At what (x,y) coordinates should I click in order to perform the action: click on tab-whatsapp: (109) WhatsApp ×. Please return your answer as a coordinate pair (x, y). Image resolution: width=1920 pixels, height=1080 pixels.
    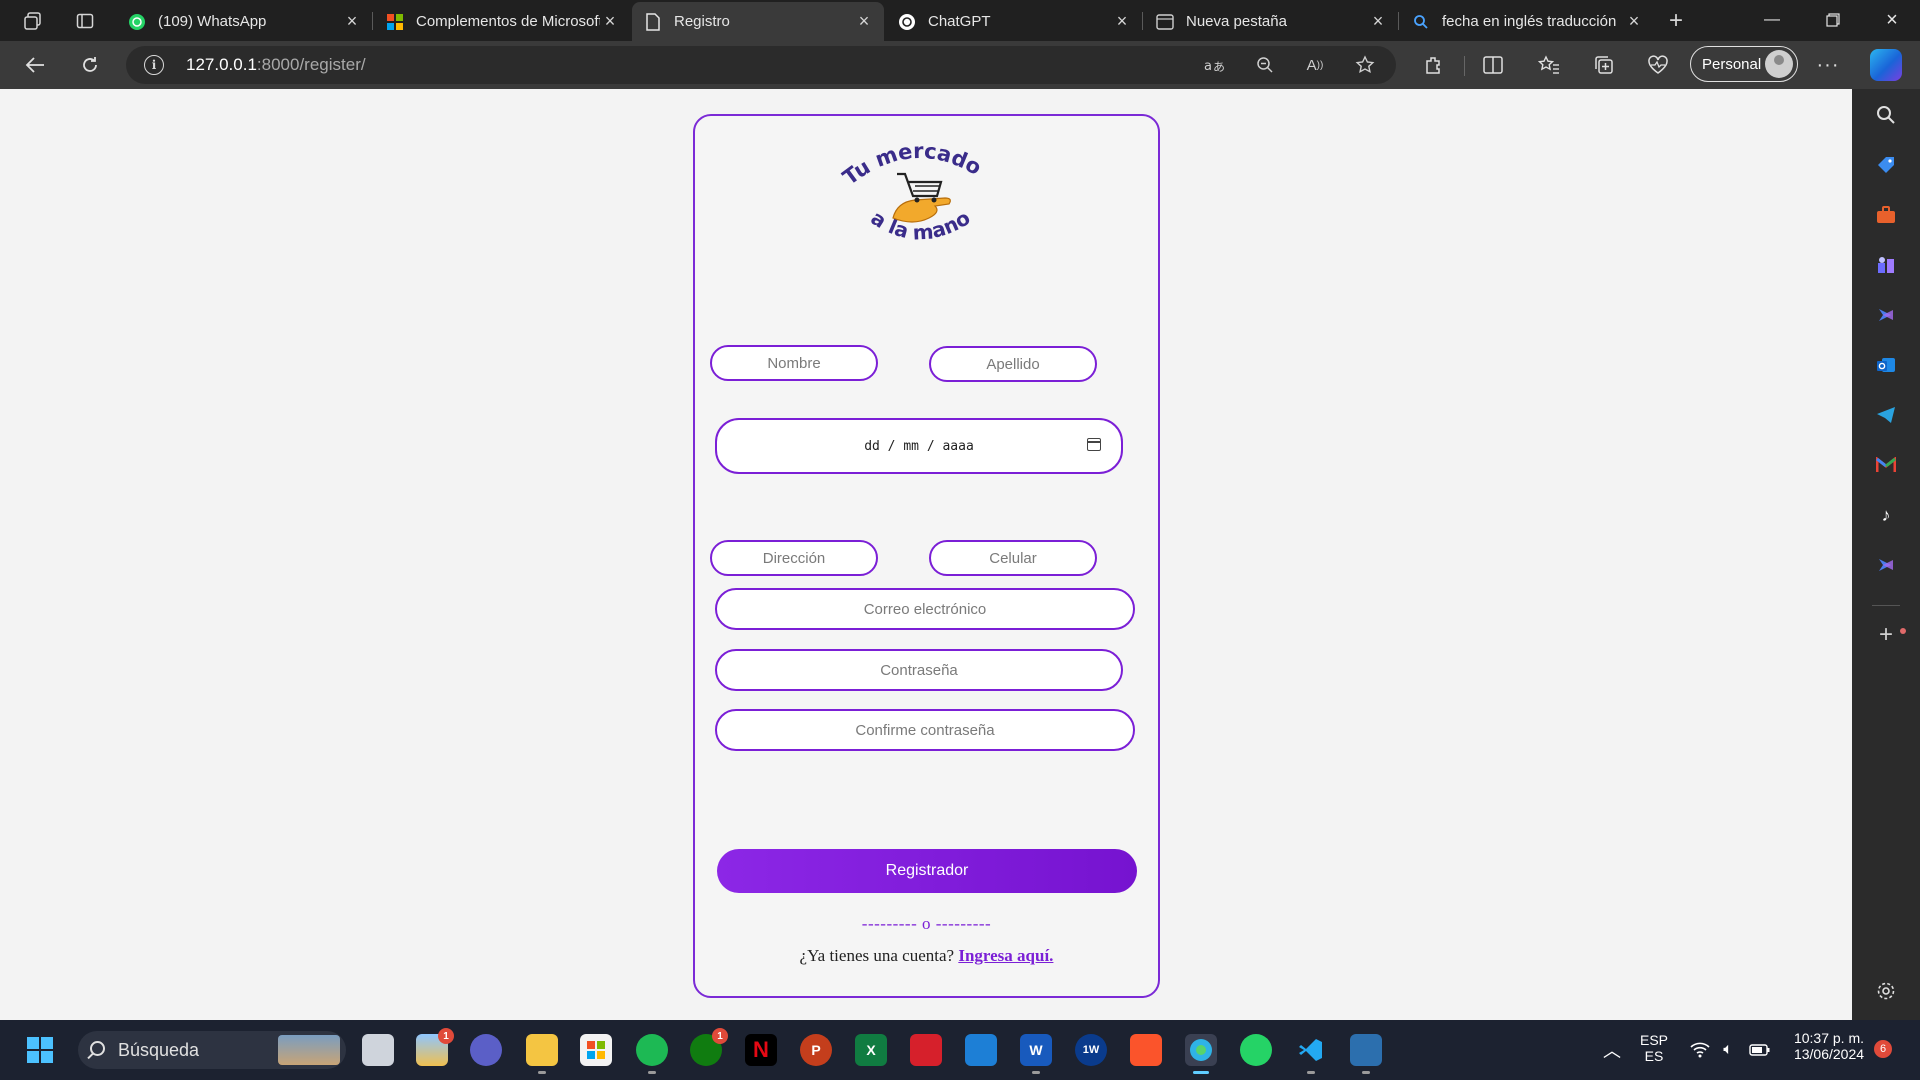
    Looking at the image, I should click on (244, 21).